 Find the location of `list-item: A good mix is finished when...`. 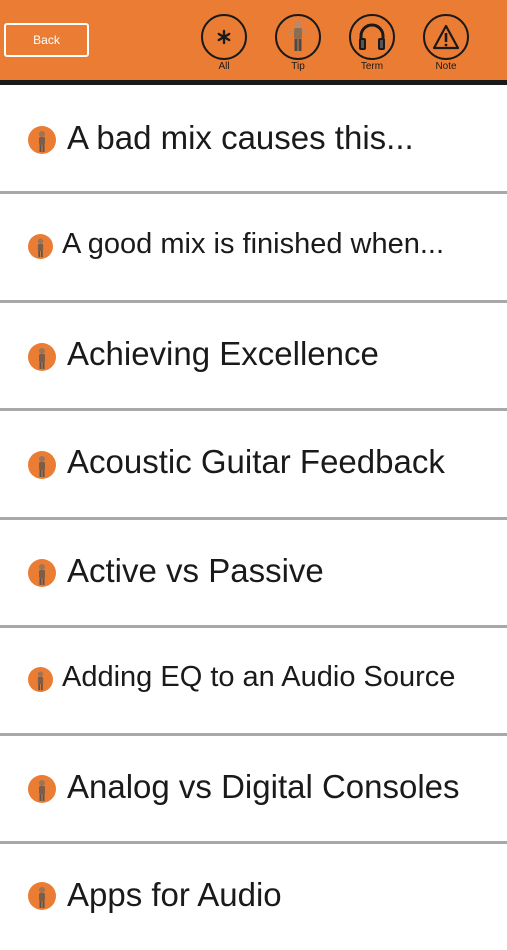

list-item: A good mix is finished when... is located at coordinates (253, 247).